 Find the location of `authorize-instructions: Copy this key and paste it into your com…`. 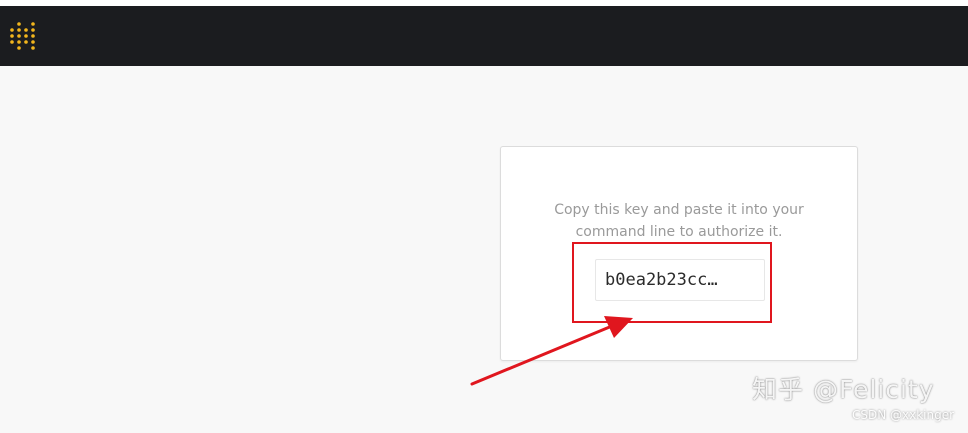

authorize-instructions: Copy this key and paste it into your com… is located at coordinates (679, 221).